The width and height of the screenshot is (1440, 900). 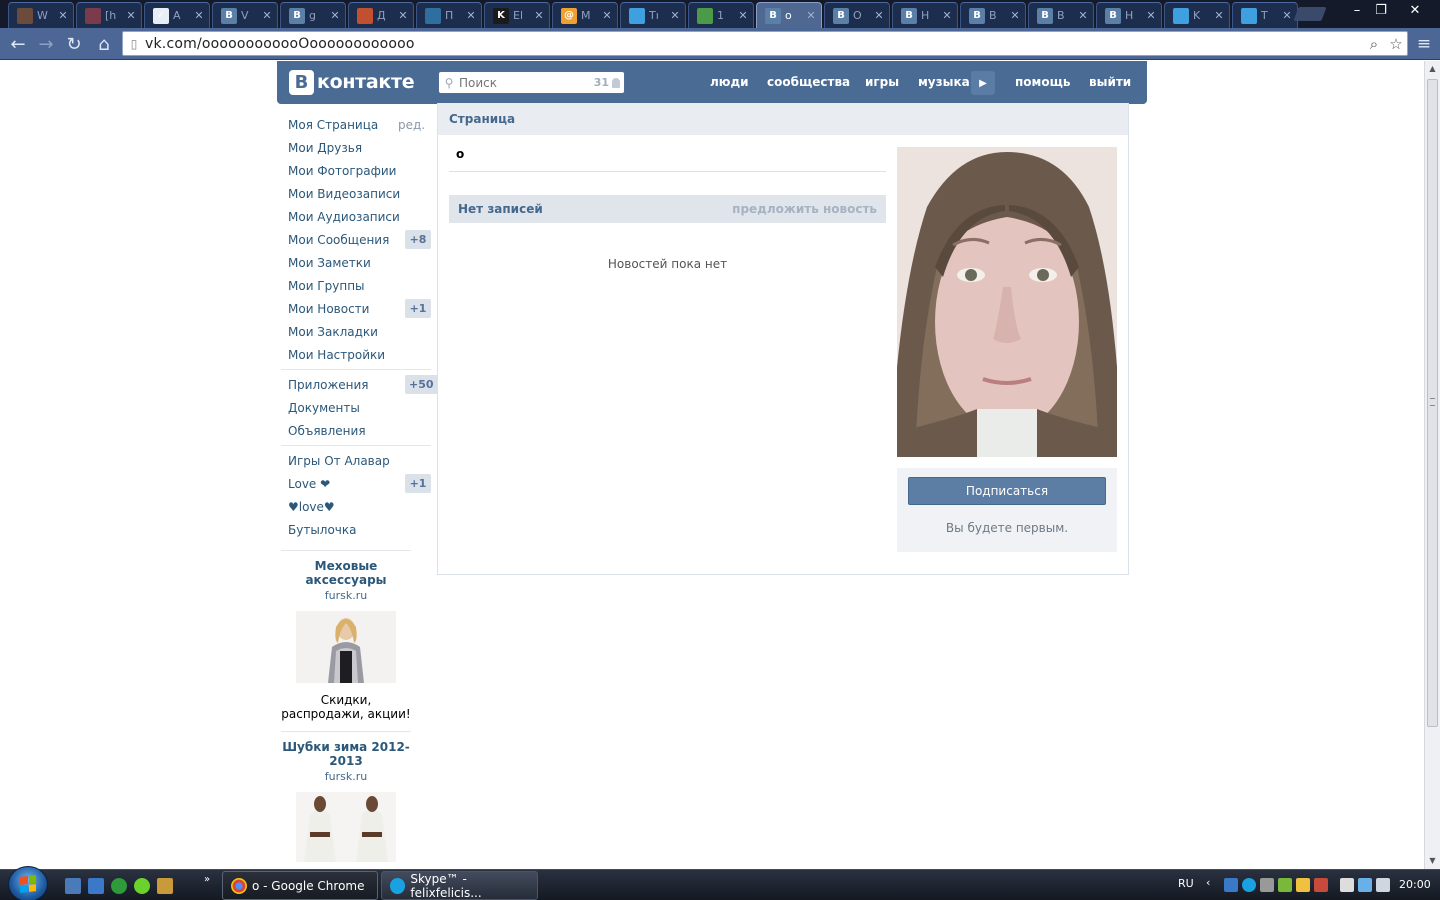 I want to click on app-icon, so click(x=165, y=886).